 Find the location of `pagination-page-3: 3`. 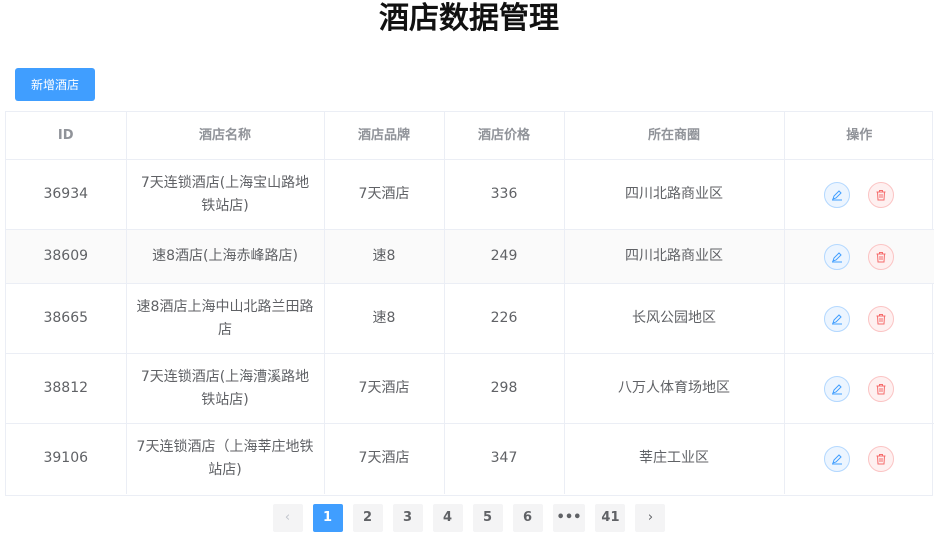

pagination-page-3: 3 is located at coordinates (407, 518).